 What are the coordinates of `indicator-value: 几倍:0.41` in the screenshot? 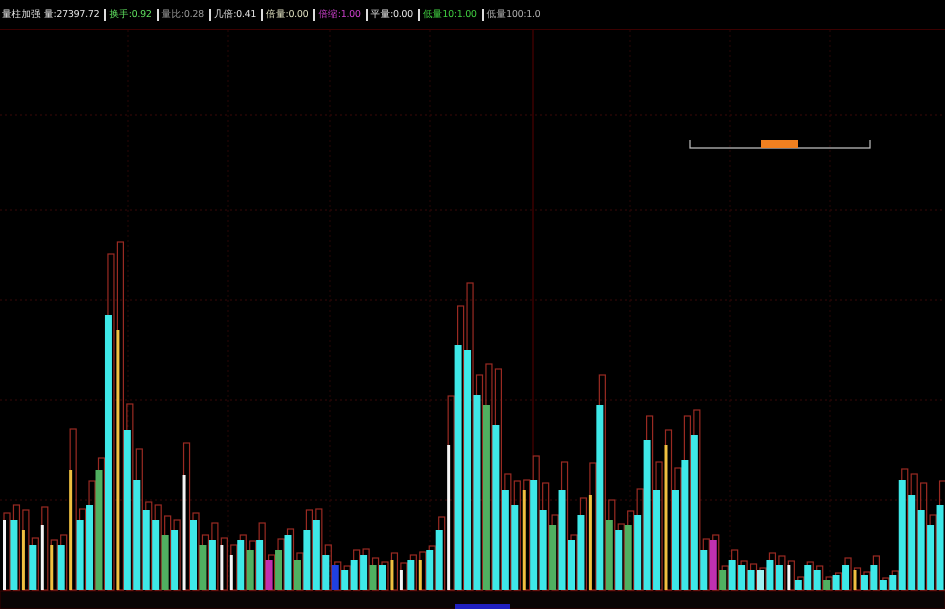 It's located at (235, 14).